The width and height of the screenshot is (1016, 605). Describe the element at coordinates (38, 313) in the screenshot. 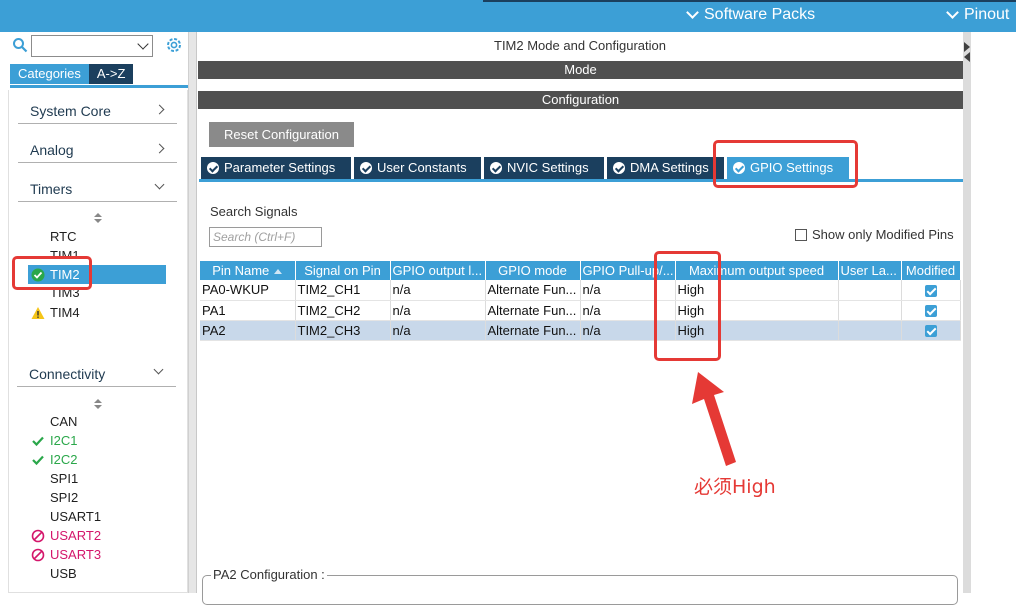

I see `warning-icon` at that location.